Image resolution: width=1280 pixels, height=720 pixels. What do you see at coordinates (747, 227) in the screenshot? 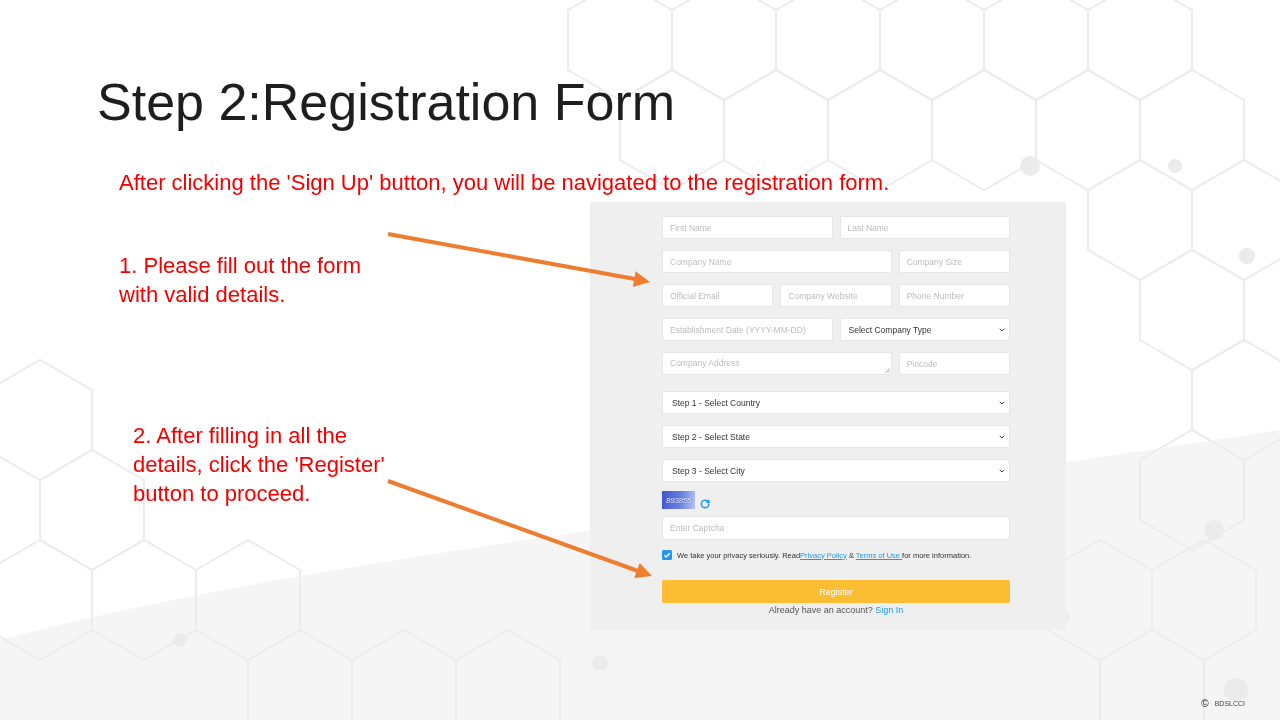
I see `input-field: First Name` at bounding box center [747, 227].